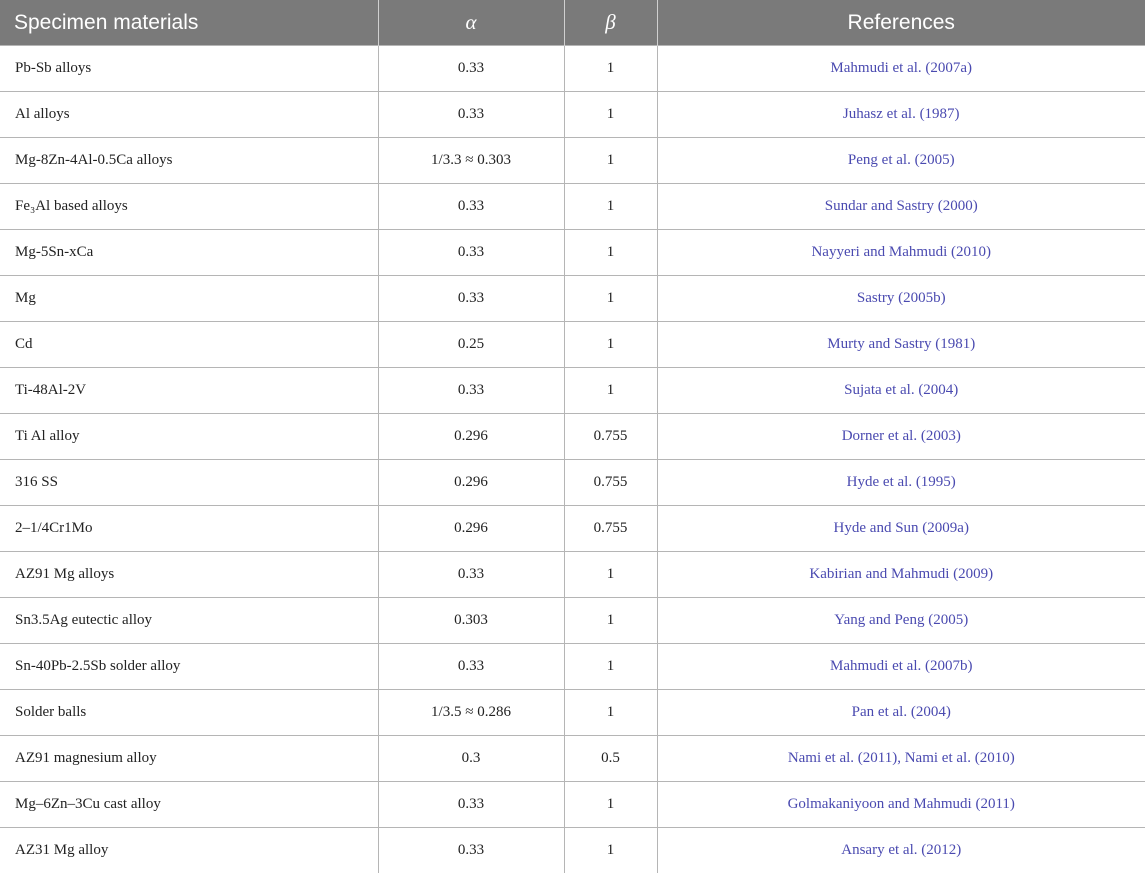 The width and height of the screenshot is (1145, 873). Describe the element at coordinates (189, 345) in the screenshot. I see `material-cell: Cd` at that location.